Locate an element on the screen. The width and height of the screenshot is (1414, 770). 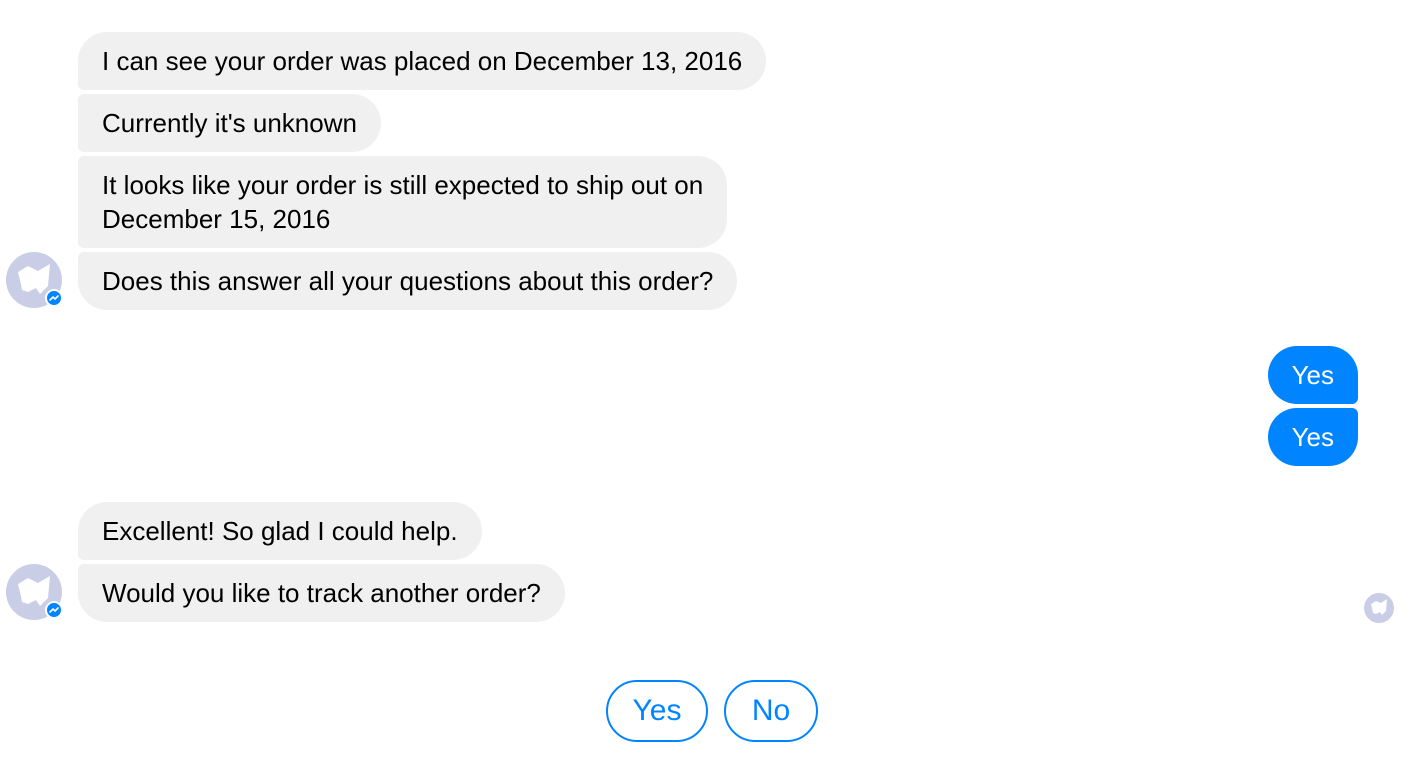
bot-message: Excellent! So glad I could help. is located at coordinates (280, 531).